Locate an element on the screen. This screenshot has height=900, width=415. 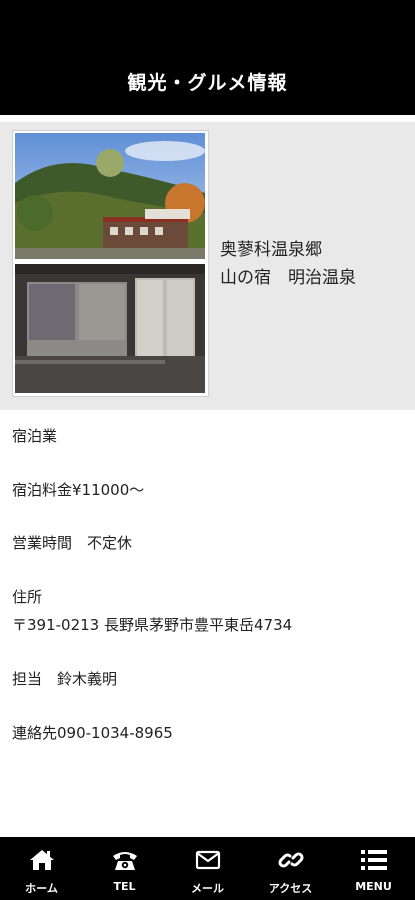
nav-tel: TEL is located at coordinates (124, 868).